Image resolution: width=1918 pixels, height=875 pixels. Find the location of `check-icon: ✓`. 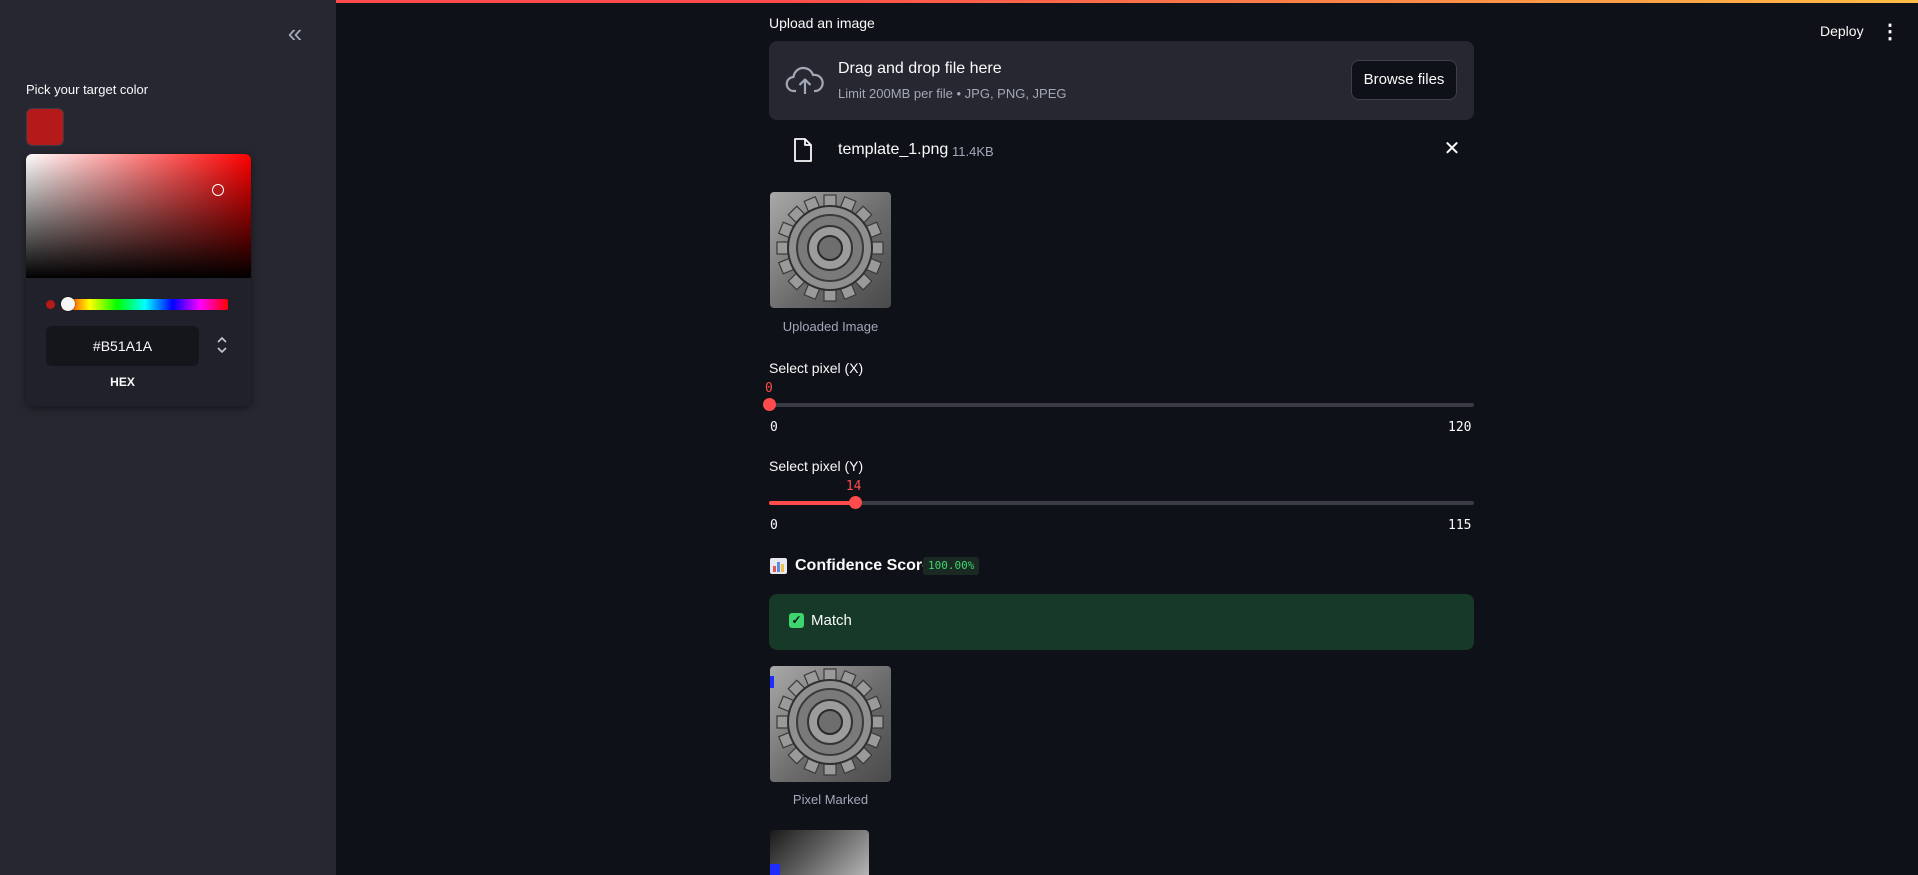

check-icon: ✓ is located at coordinates (796, 620).